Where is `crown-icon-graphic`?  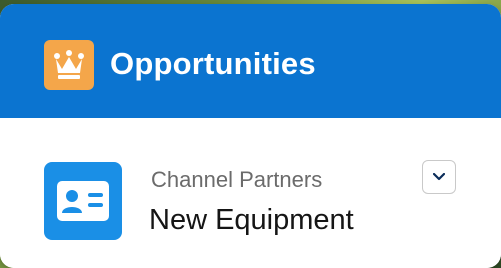
crown-icon-graphic is located at coordinates (69, 64).